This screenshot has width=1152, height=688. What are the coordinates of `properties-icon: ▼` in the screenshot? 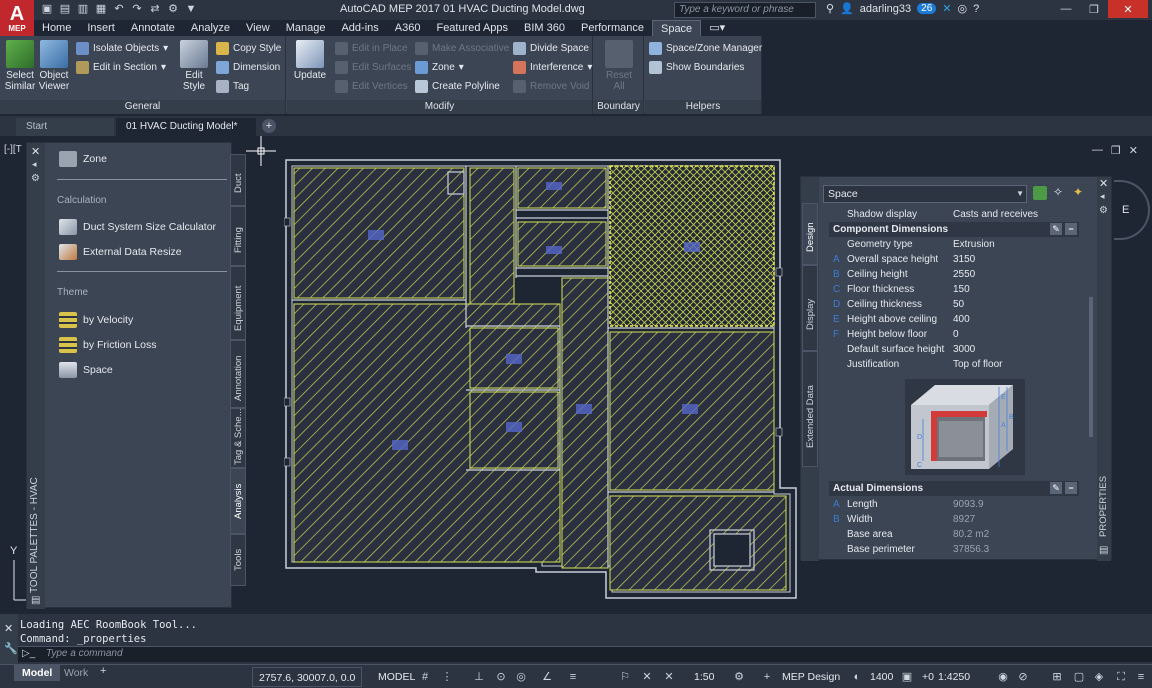 It's located at (191, 9).